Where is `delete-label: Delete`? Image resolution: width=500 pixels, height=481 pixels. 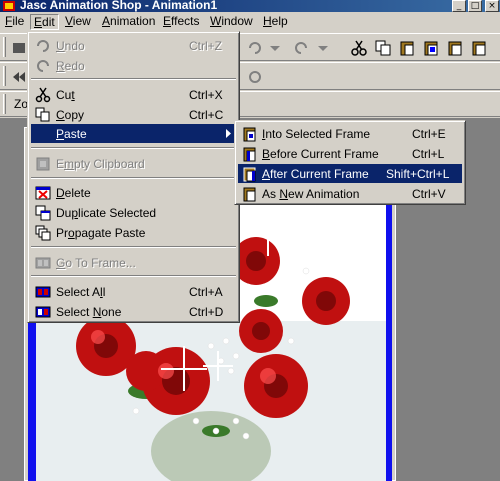 delete-label: Delete is located at coordinates (73, 193).